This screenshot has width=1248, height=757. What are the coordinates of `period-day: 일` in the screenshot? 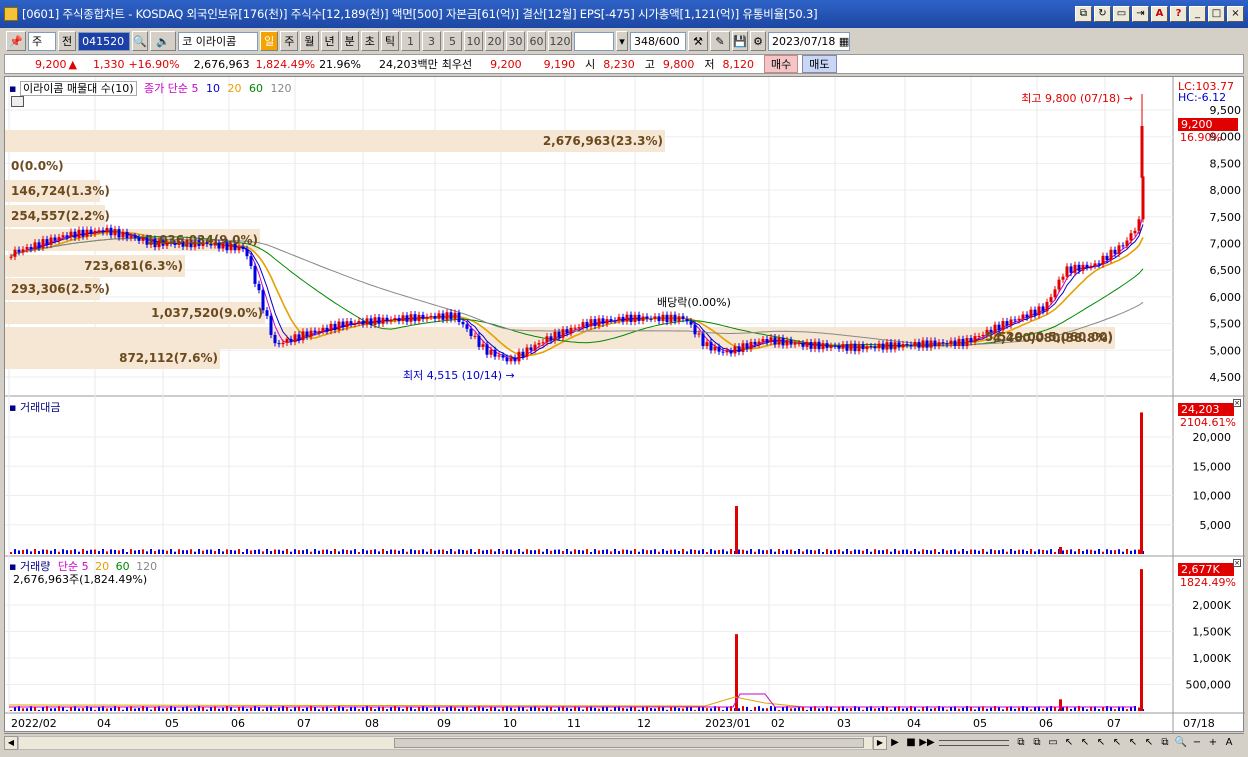 It's located at (269, 41).